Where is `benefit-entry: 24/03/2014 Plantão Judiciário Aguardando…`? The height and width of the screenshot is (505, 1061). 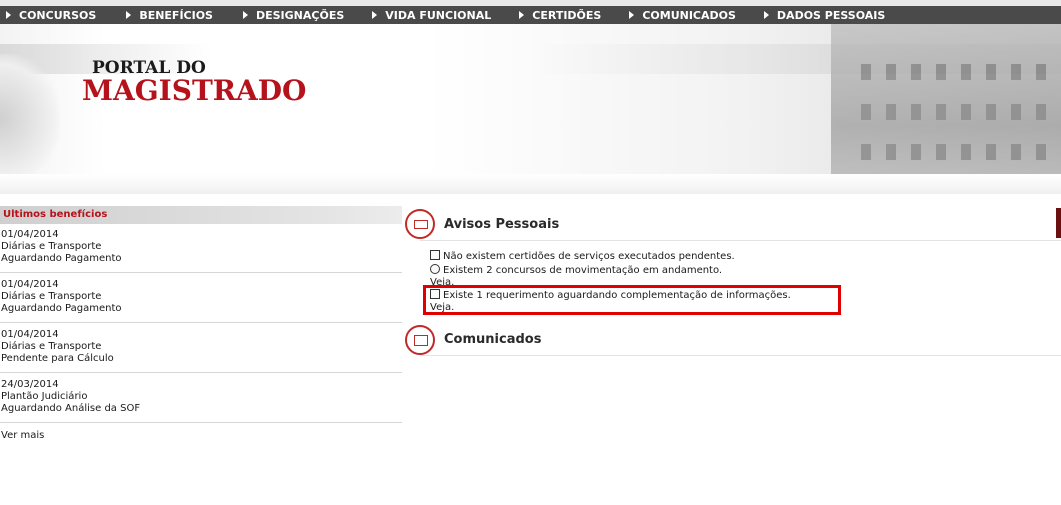 benefit-entry: 24/03/2014 Plantão Judiciário Aguardando… is located at coordinates (201, 398).